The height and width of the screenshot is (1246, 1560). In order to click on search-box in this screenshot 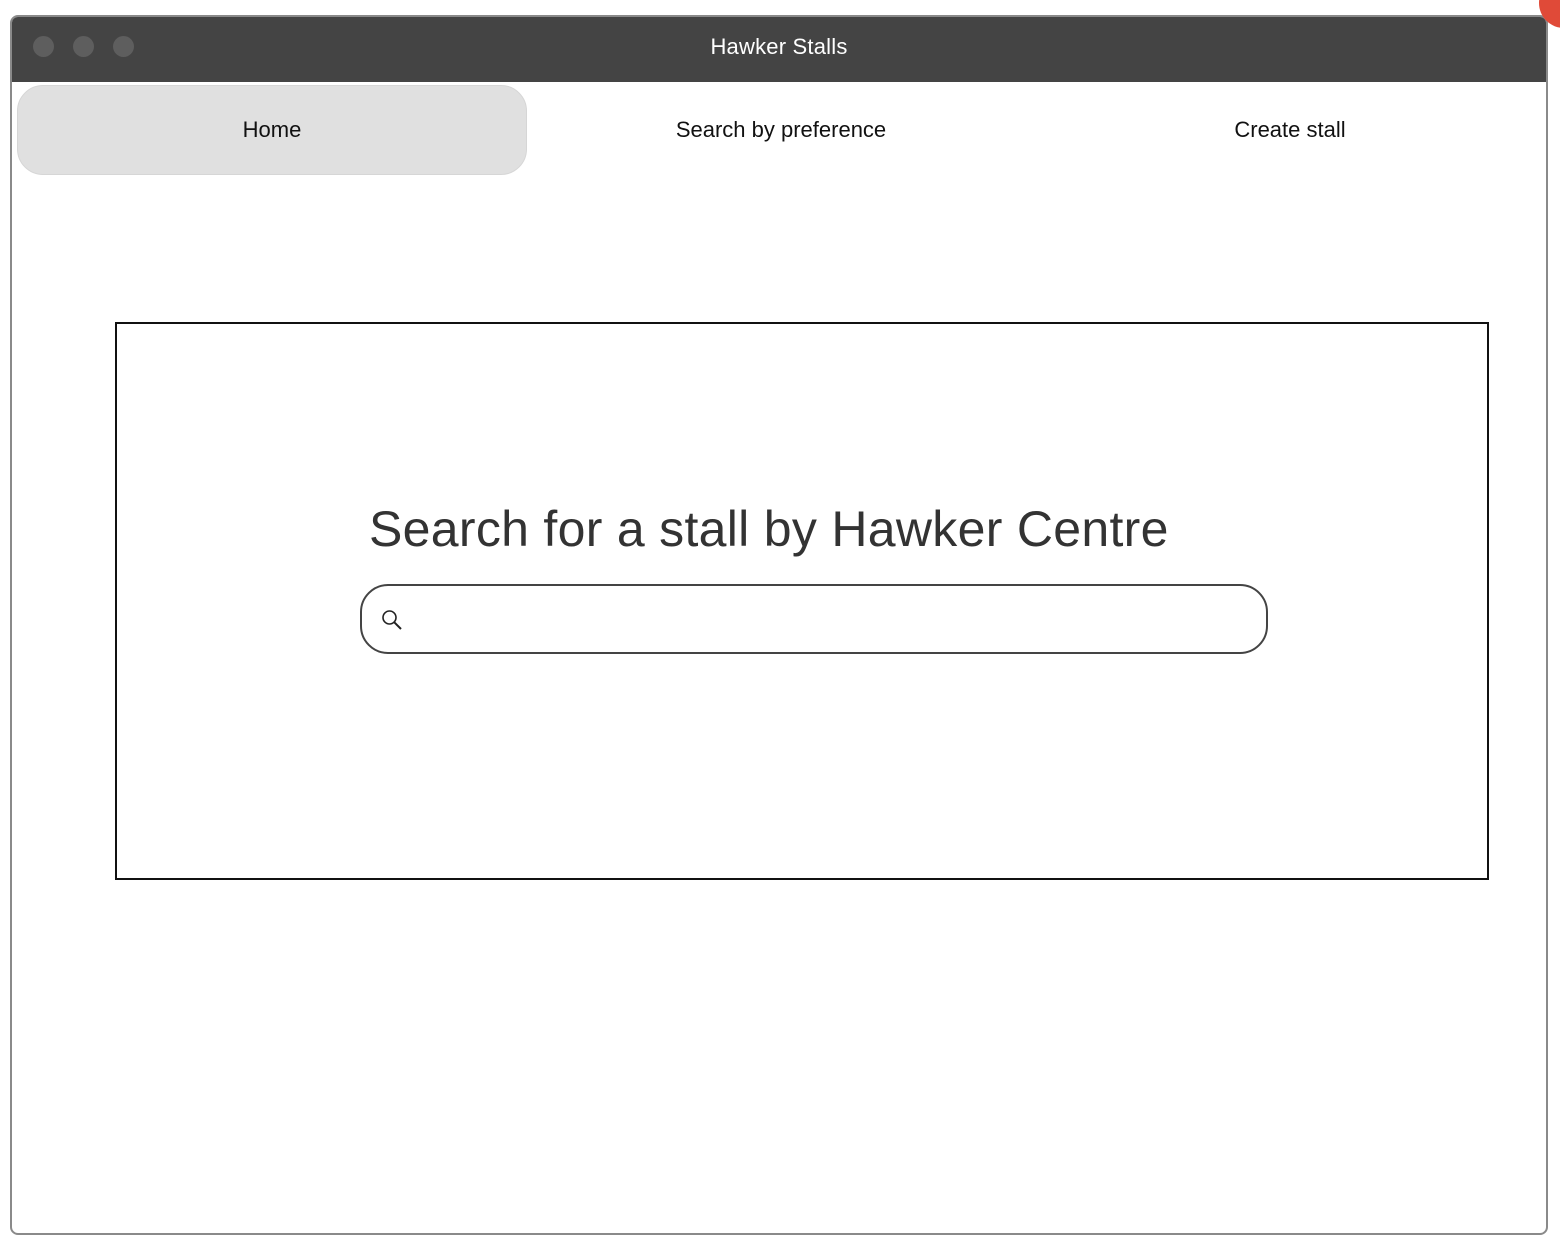, I will do `click(814, 619)`.